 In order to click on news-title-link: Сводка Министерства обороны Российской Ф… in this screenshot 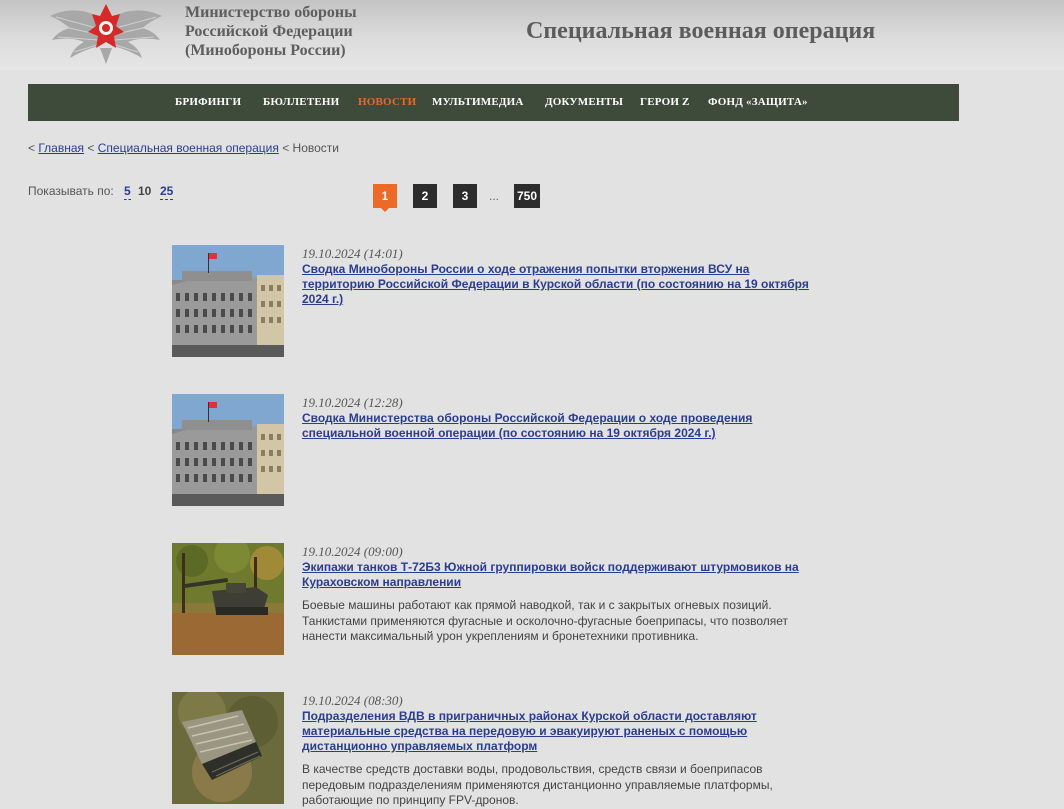, I will do `click(562, 426)`.